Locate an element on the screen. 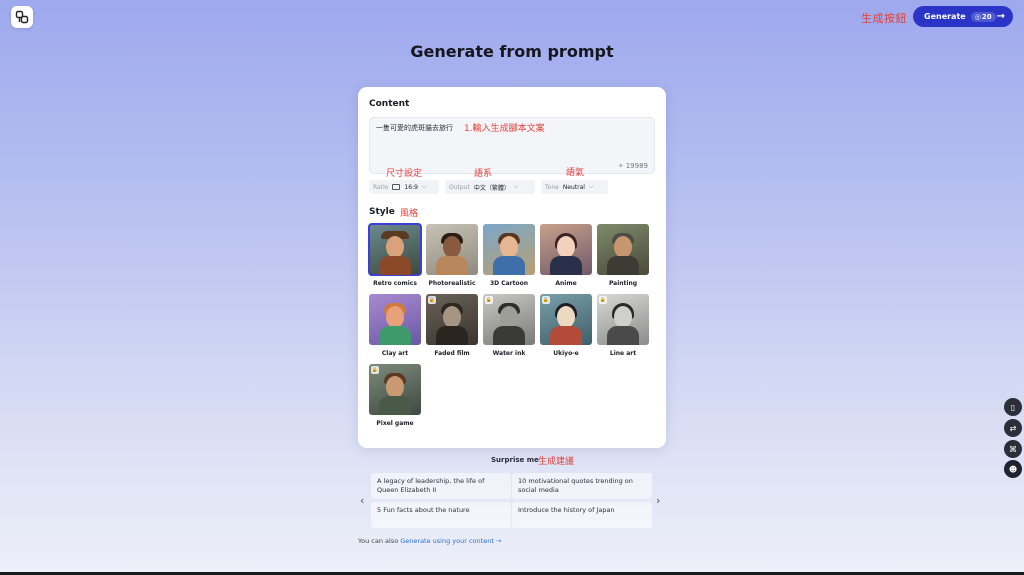 This screenshot has width=1024, height=575. style-ukiyo-e: 🔒 Ukiyo-e is located at coordinates (566, 325).